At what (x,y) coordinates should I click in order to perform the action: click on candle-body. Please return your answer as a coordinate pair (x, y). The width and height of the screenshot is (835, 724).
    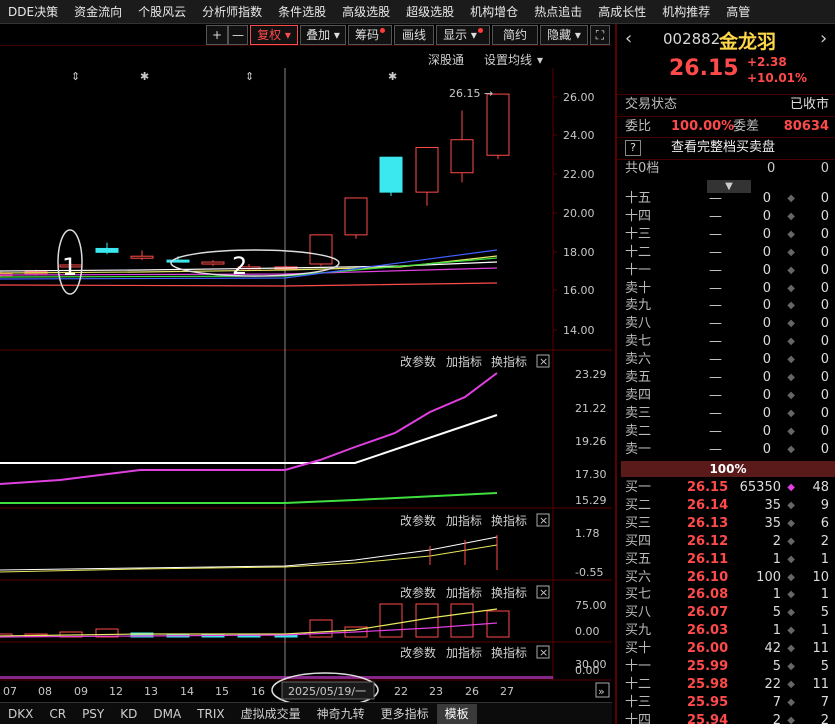
    Looking at the image, I should click on (142, 257).